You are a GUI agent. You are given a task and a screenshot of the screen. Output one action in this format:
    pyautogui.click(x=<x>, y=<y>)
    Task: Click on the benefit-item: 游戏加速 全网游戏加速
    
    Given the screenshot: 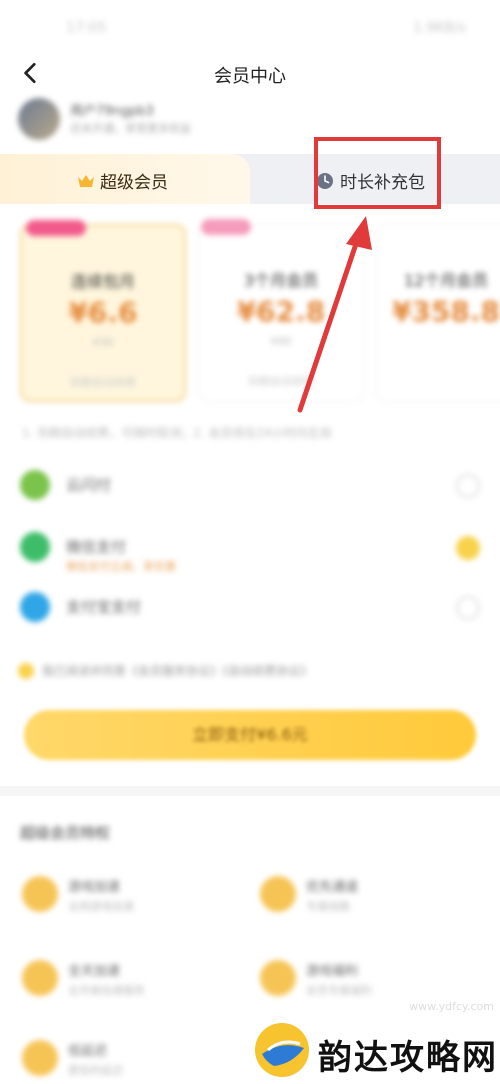 What is the action you would take?
    pyautogui.click(x=137, y=900)
    